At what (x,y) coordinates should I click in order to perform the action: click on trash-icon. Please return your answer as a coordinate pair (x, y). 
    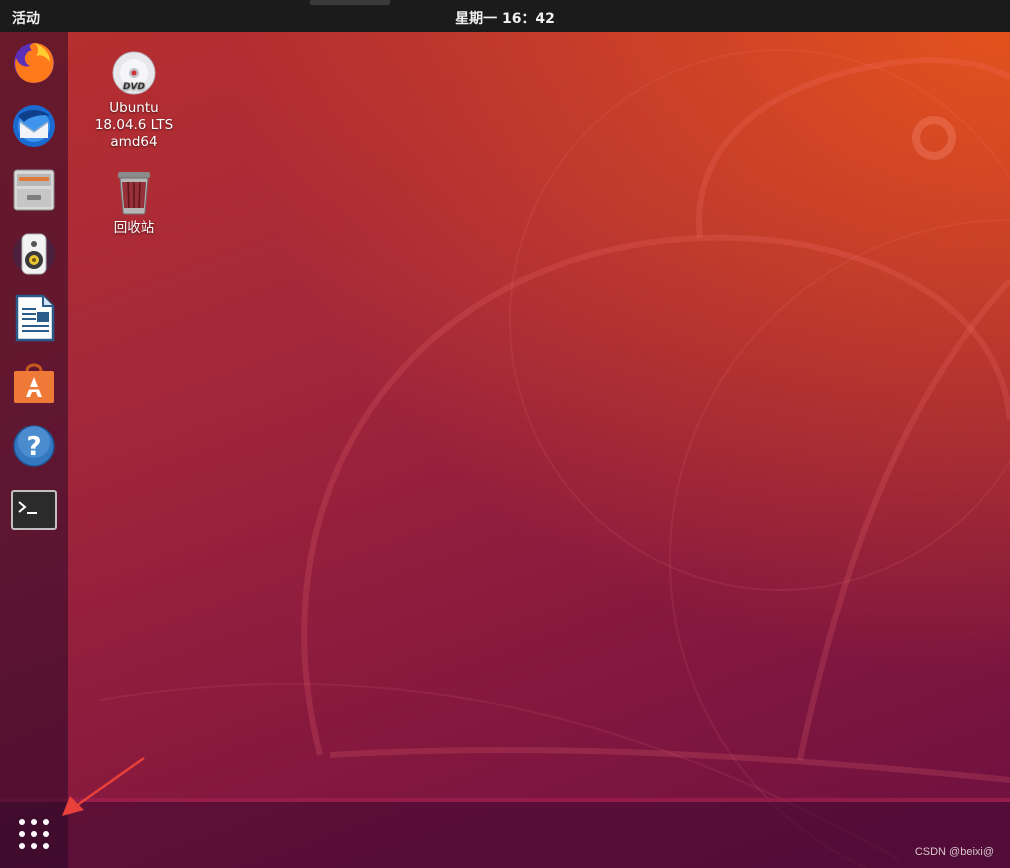
    Looking at the image, I should click on (134, 193).